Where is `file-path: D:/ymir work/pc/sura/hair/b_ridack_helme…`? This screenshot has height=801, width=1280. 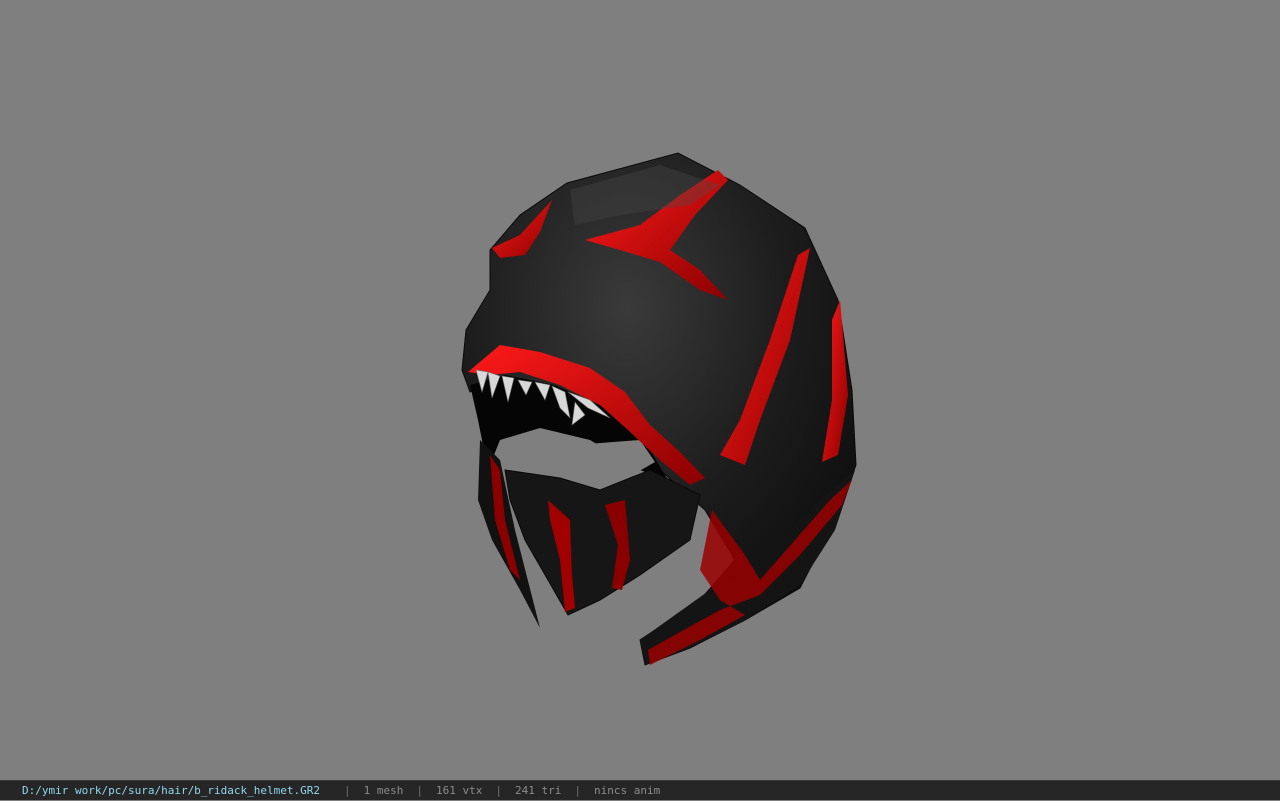
file-path: D:/ymir work/pc/sura/hair/b_ridack_helme… is located at coordinates (171, 790).